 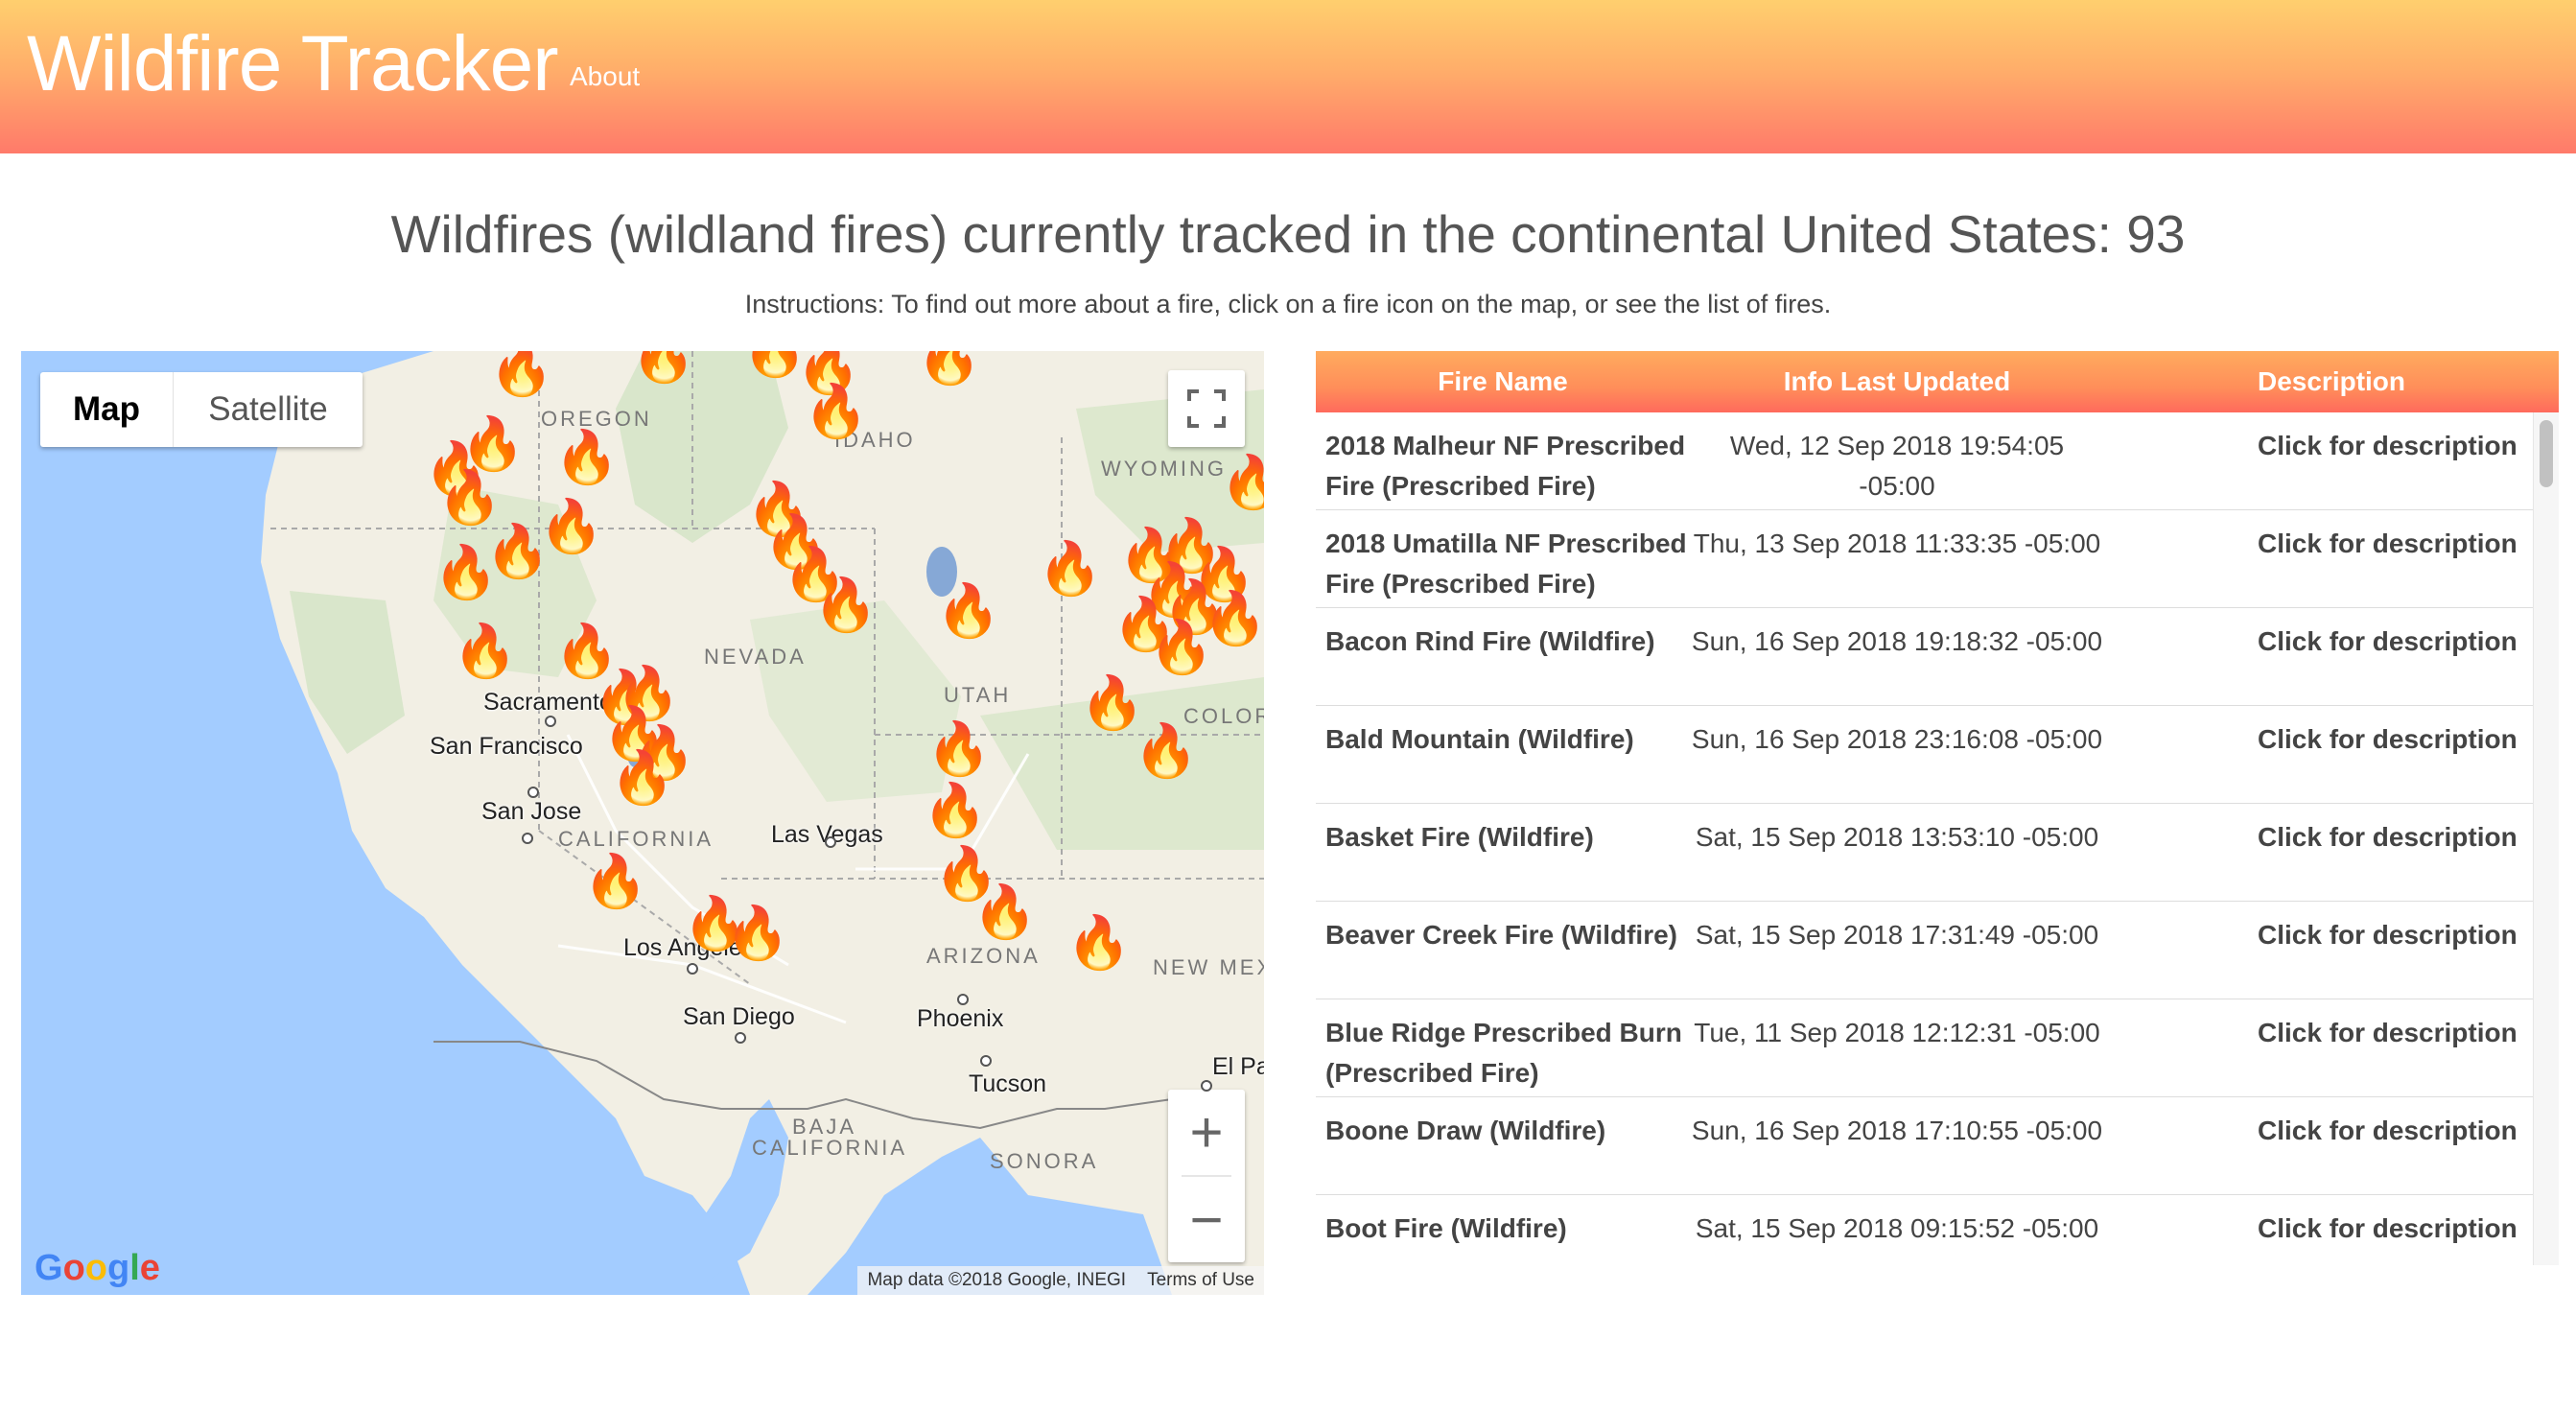 What do you see at coordinates (1206, 1219) in the screenshot?
I see `zoom-out-button: −` at bounding box center [1206, 1219].